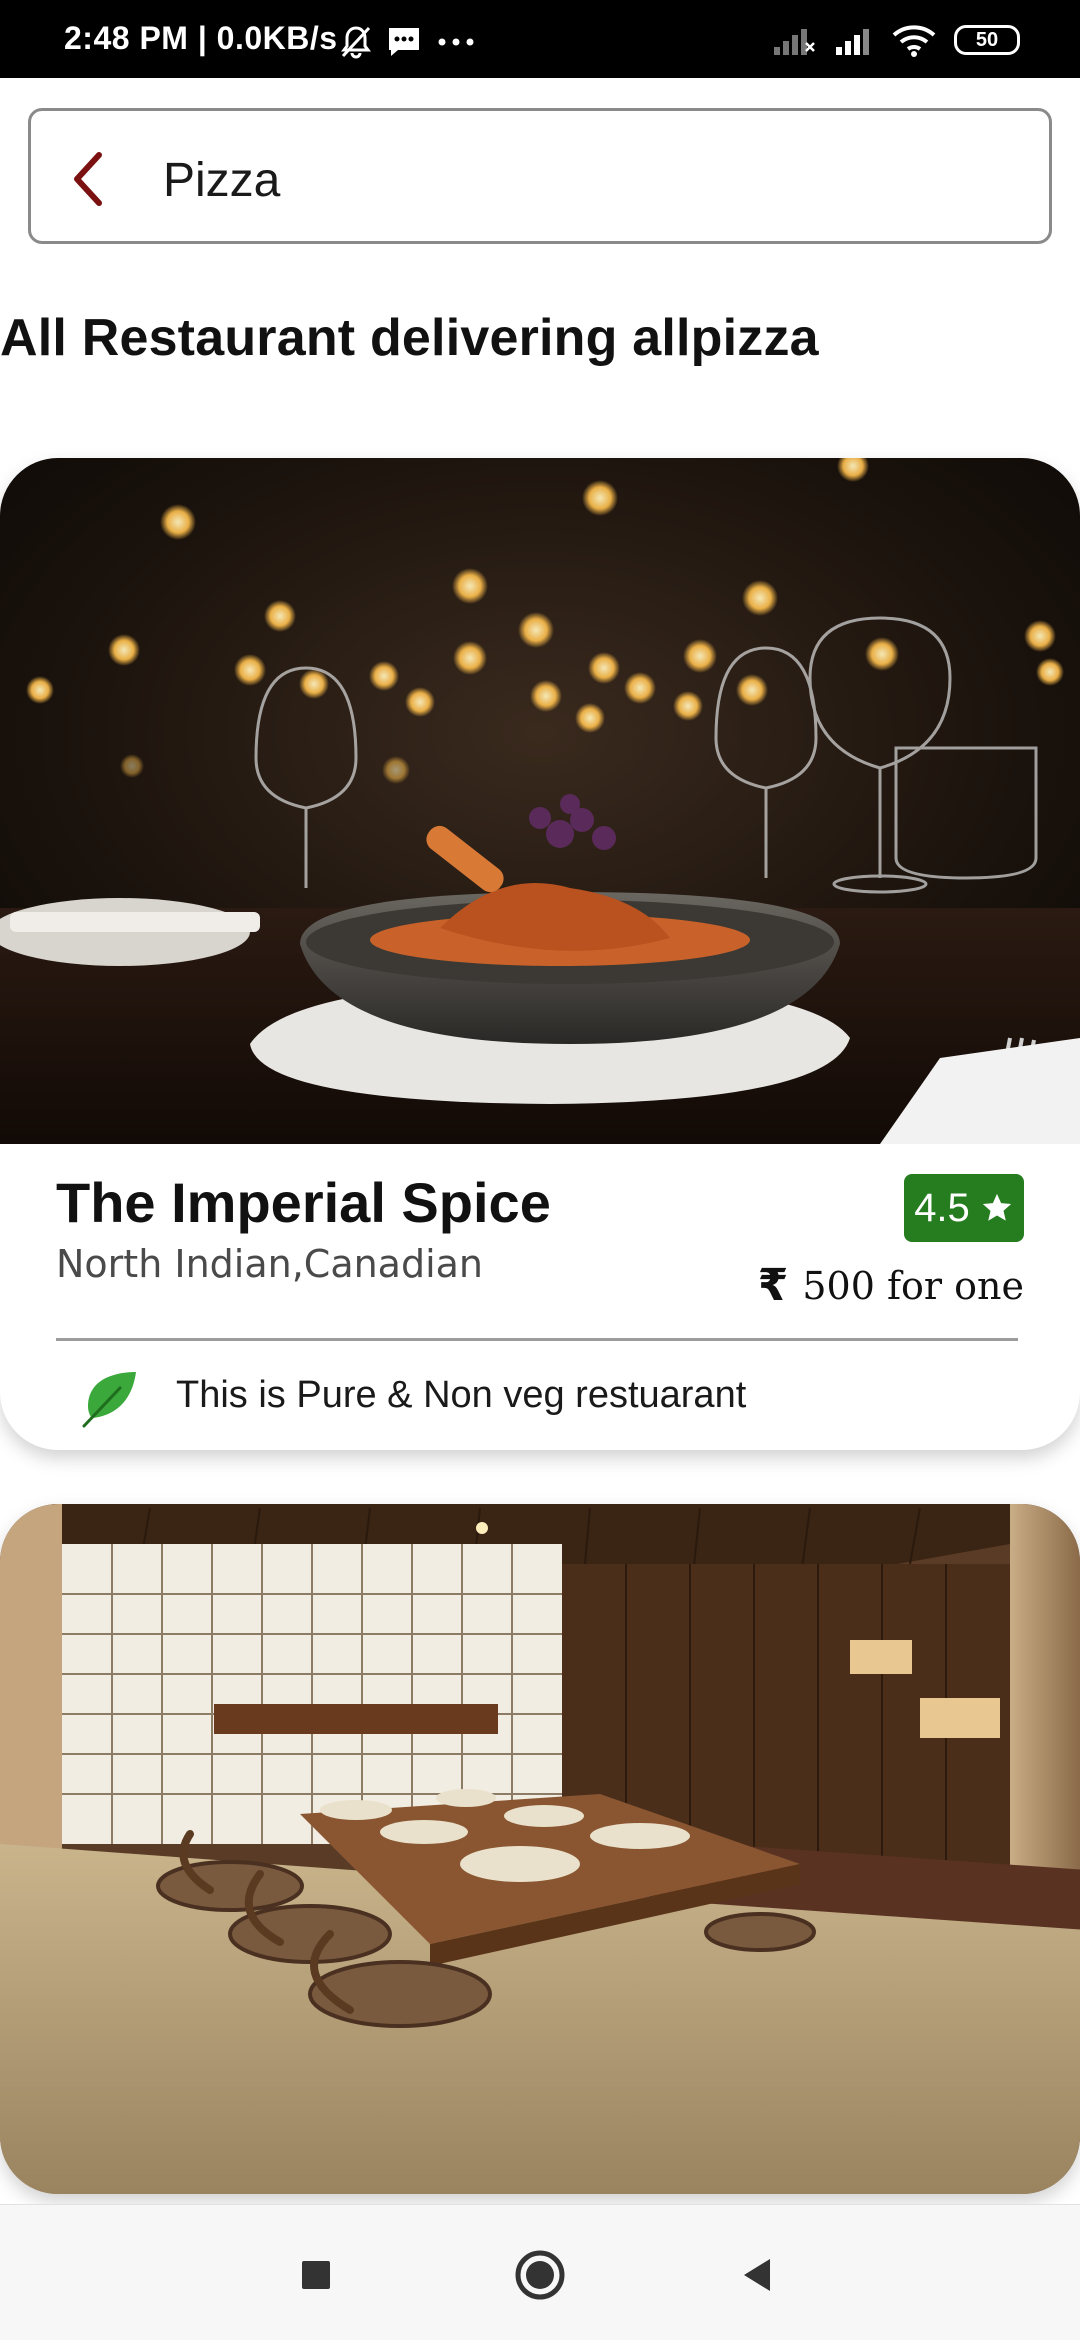 This screenshot has height=2340, width=1080. I want to click on price: ₹ 500 for one, so click(891, 1285).